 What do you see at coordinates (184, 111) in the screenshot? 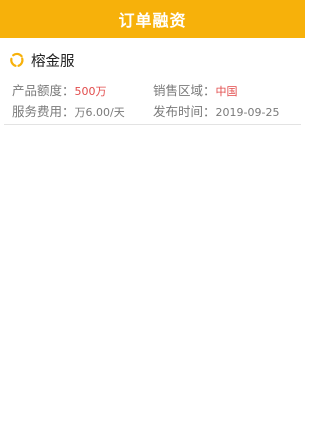
I see `field-label: 发布时间：` at bounding box center [184, 111].